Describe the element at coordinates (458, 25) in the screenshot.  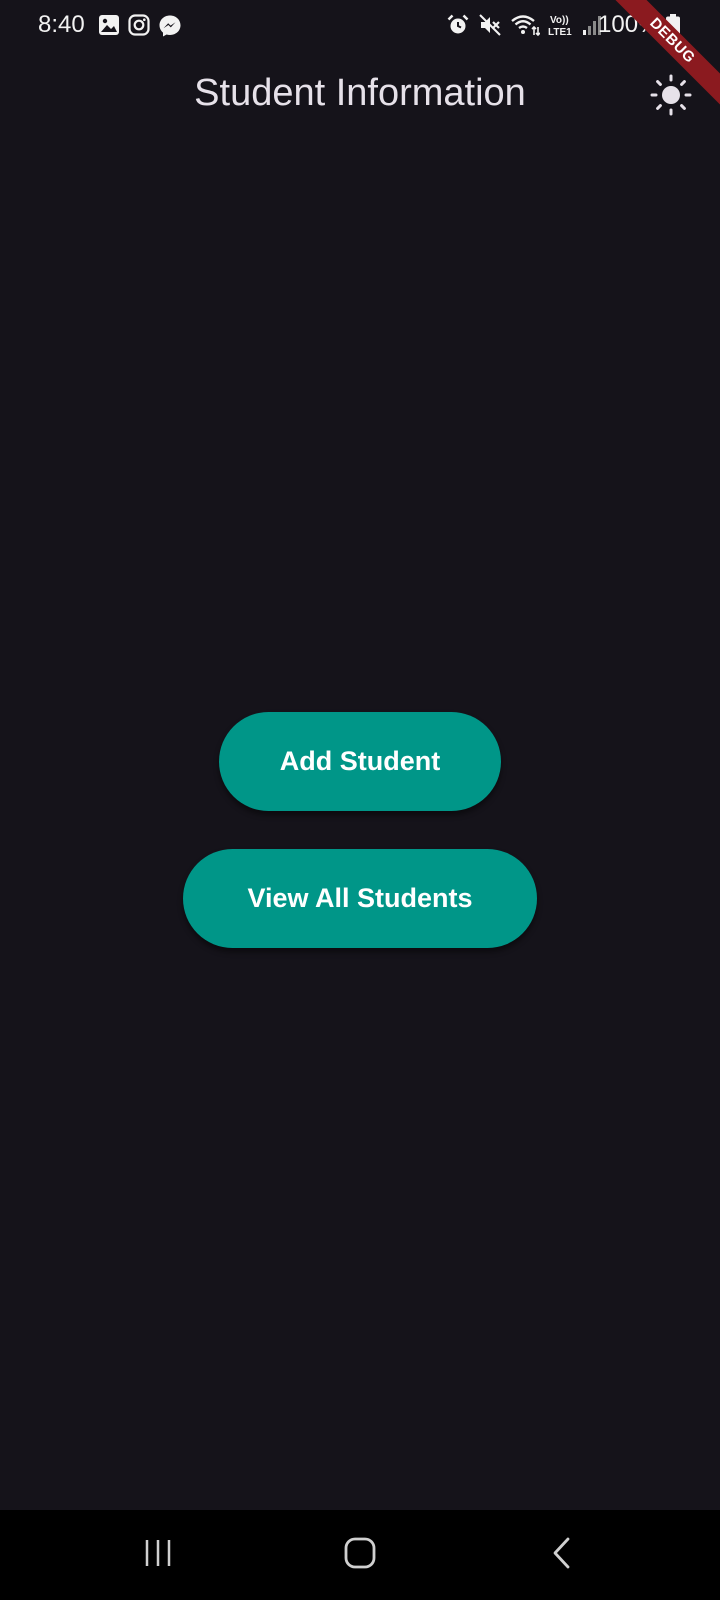
I see `alarm-icon` at that location.